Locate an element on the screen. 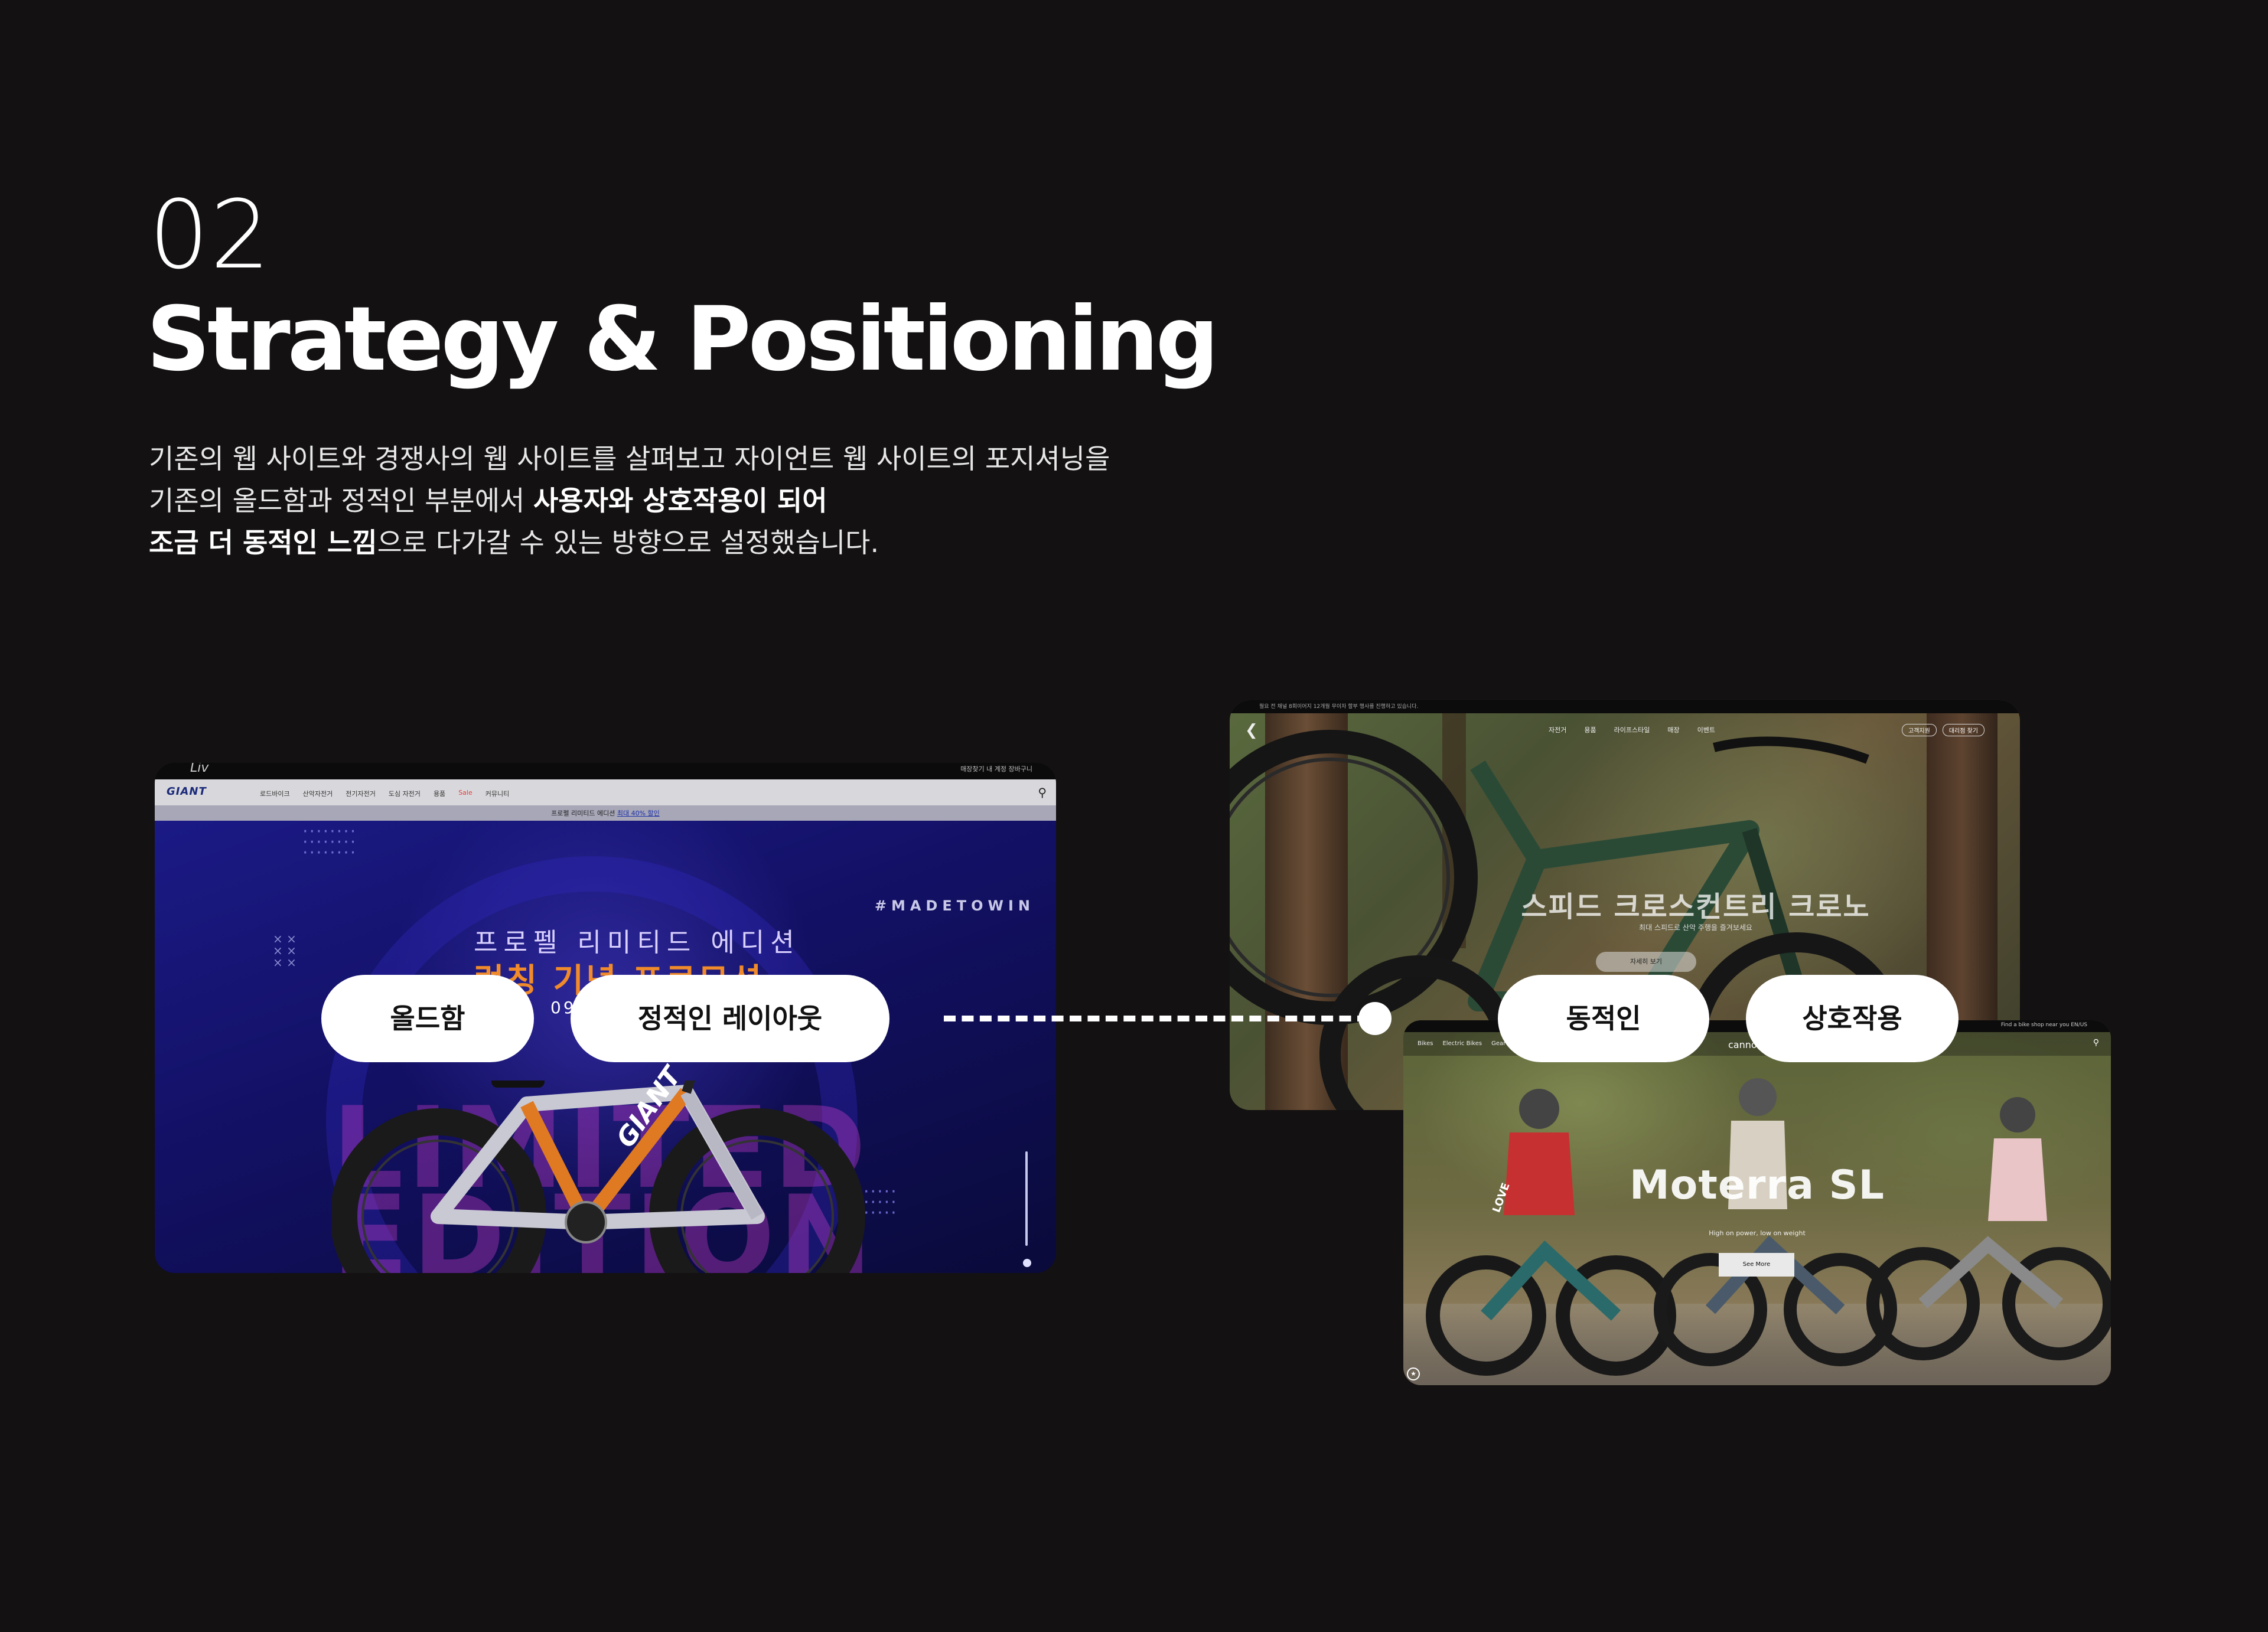 This screenshot has width=2268, height=1632. cannondale2-menu-item: Bikes is located at coordinates (1425, 1043).